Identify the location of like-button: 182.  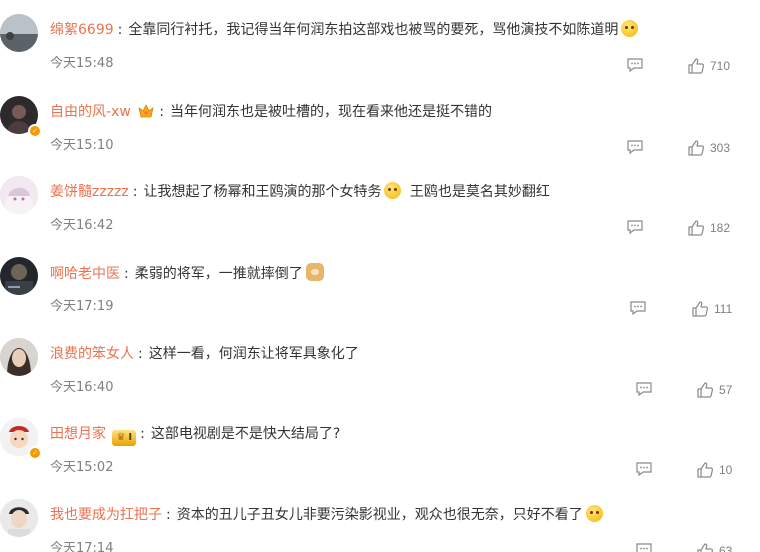
(709, 228).